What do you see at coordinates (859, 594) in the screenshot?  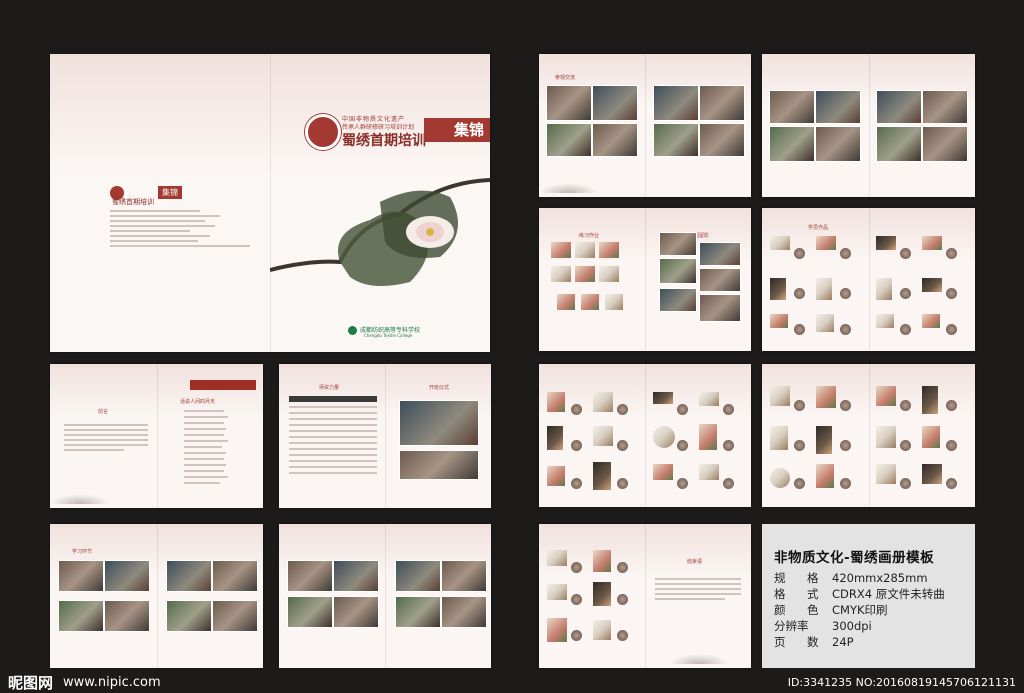 I see `spec-format: 格 式 CDRX4 原文件未转曲` at bounding box center [859, 594].